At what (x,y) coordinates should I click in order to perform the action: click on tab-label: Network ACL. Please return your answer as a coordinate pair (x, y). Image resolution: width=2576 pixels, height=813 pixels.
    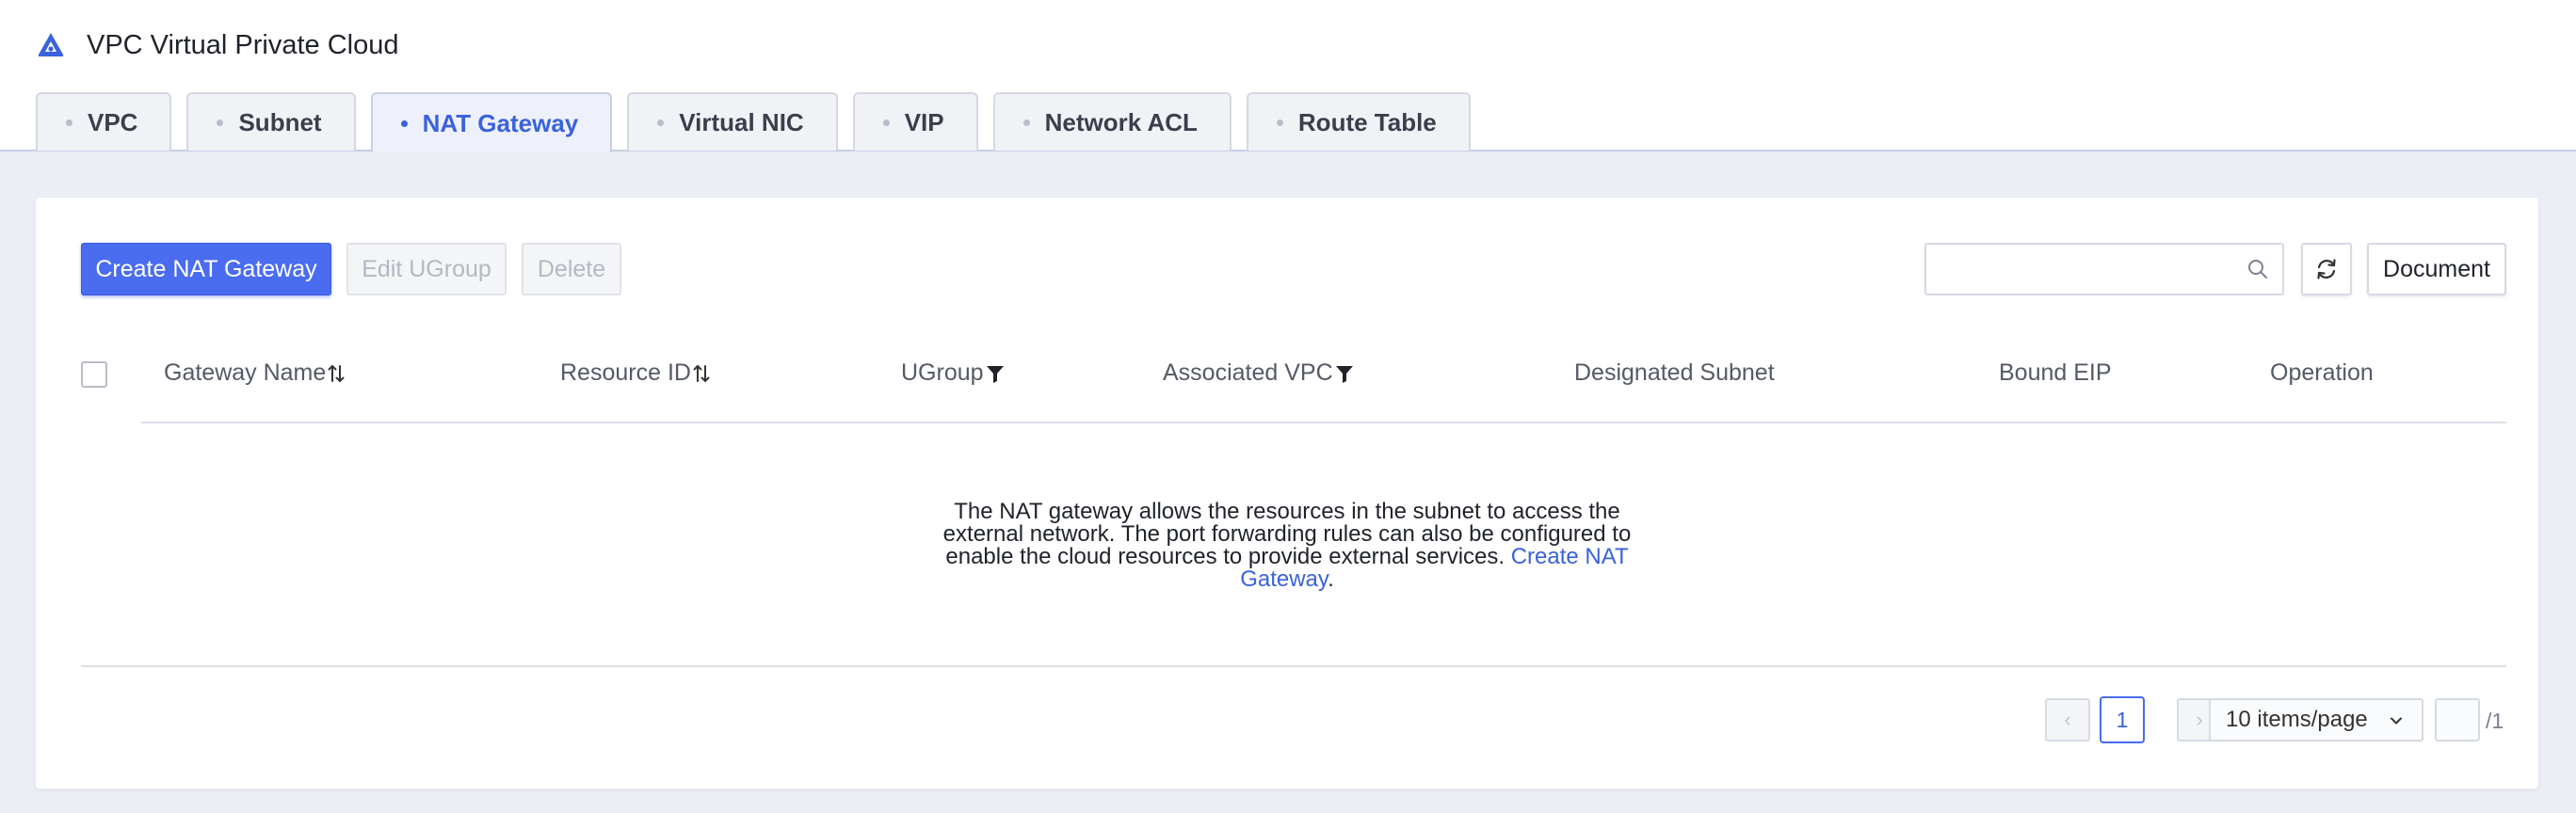
    Looking at the image, I should click on (1121, 122).